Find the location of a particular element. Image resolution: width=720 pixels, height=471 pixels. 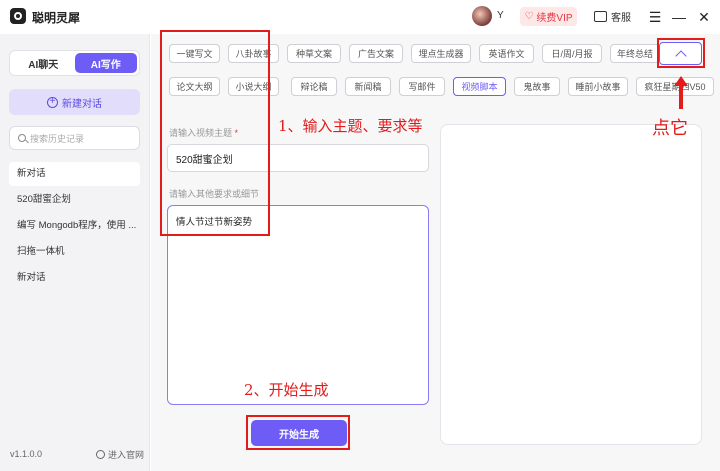

tag-item: 写邮件 is located at coordinates (422, 86).